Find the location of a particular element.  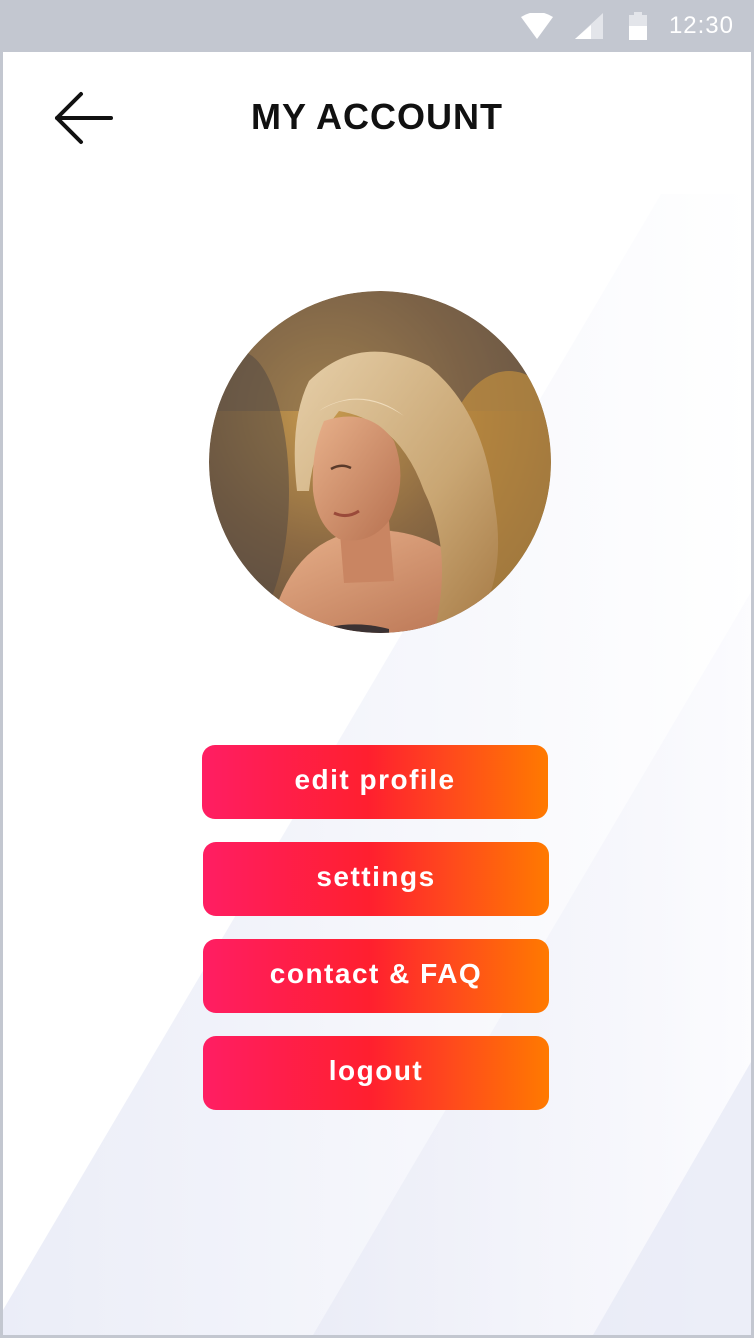

edit-profile-button: edit profile is located at coordinates (375, 782).